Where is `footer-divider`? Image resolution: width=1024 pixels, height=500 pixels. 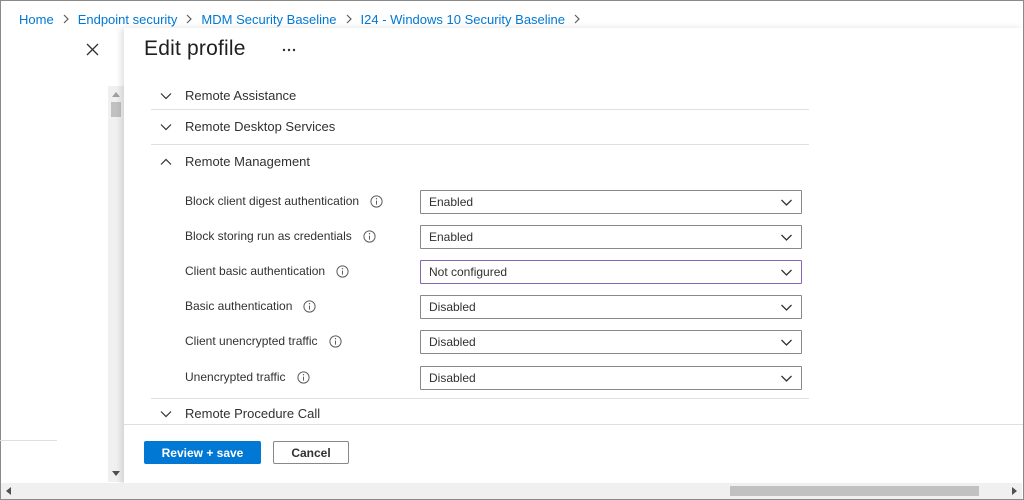 footer-divider is located at coordinates (573, 424).